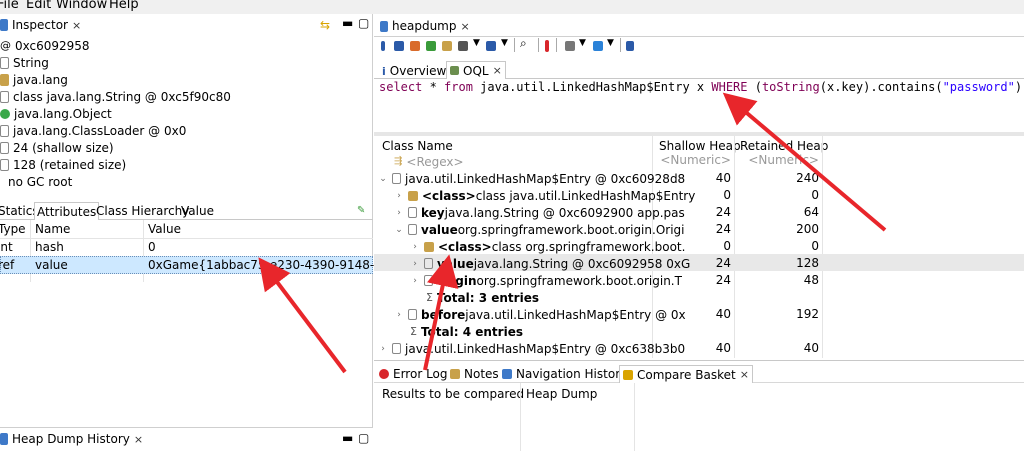 Image resolution: width=1024 pixels, height=451 pixels. I want to click on arrow-to-query, so click(804, 162).